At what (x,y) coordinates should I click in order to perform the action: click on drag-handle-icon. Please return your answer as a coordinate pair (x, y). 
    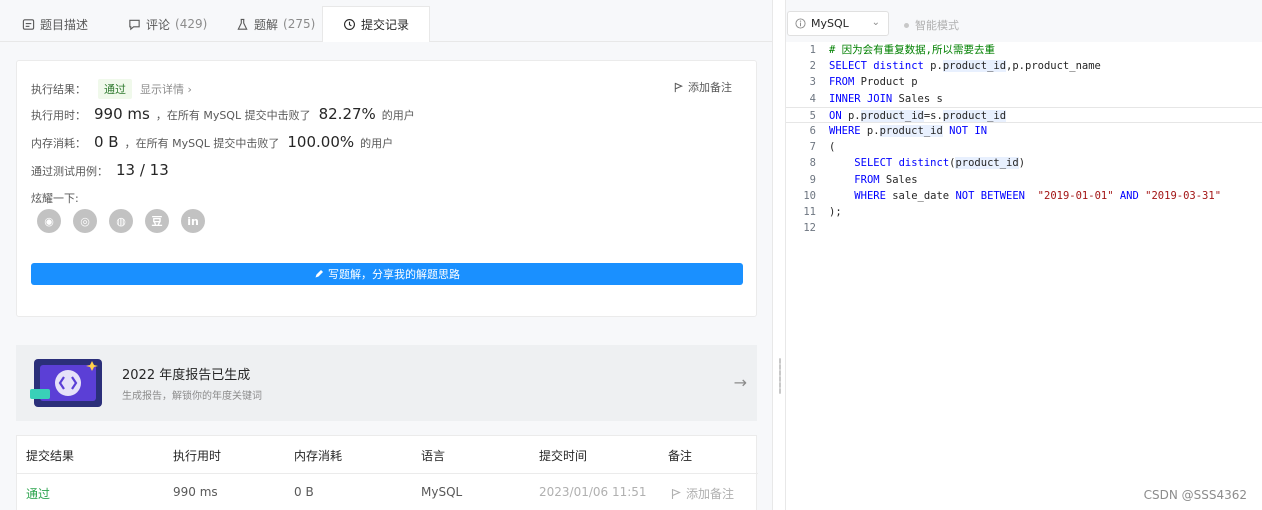
    Looking at the image, I should click on (780, 376).